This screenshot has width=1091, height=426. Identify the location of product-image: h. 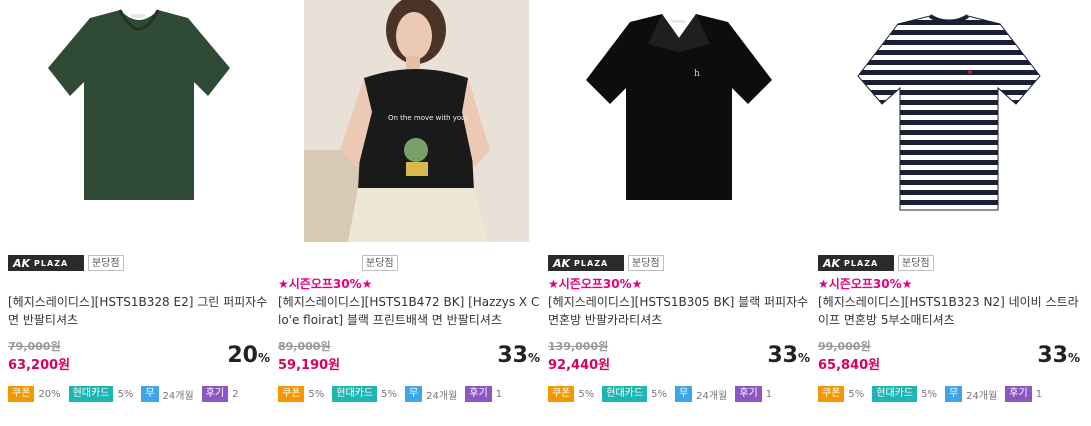
(679, 121).